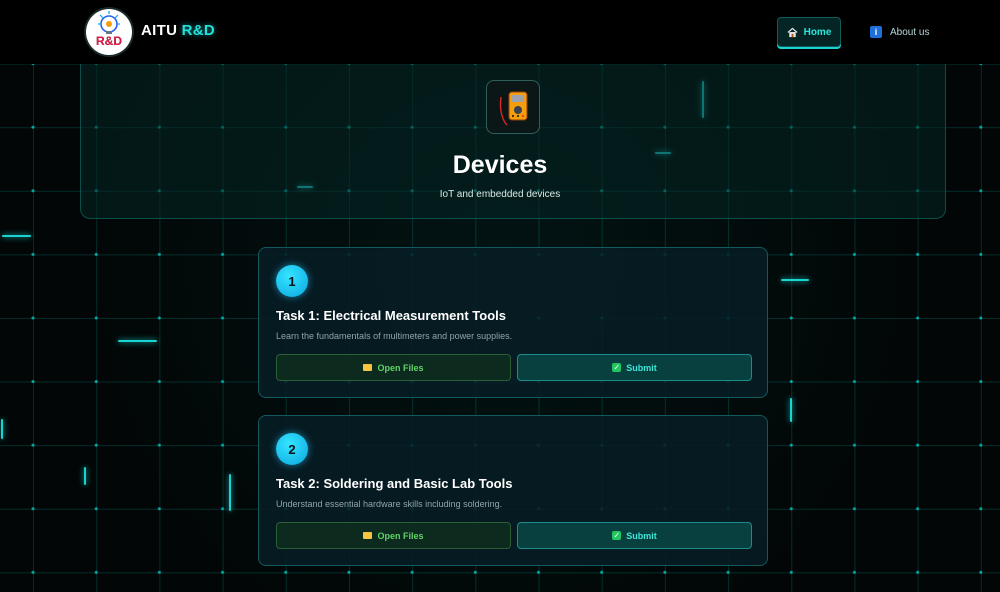  I want to click on brand-logo: R&D, so click(109, 32).